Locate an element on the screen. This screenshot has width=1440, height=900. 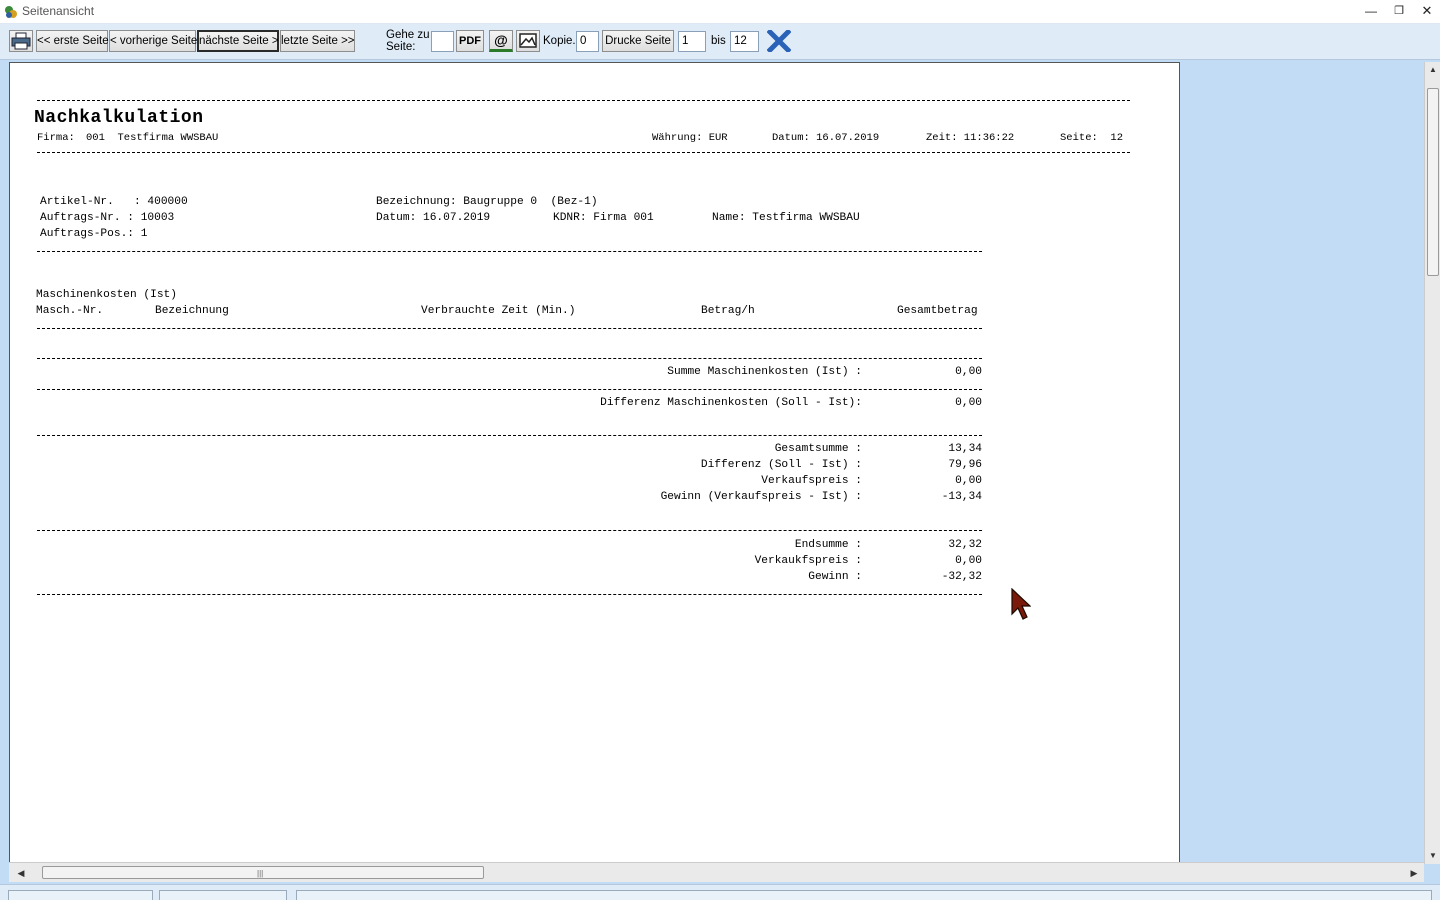
copies-label: Kopie.: is located at coordinates (561, 41).